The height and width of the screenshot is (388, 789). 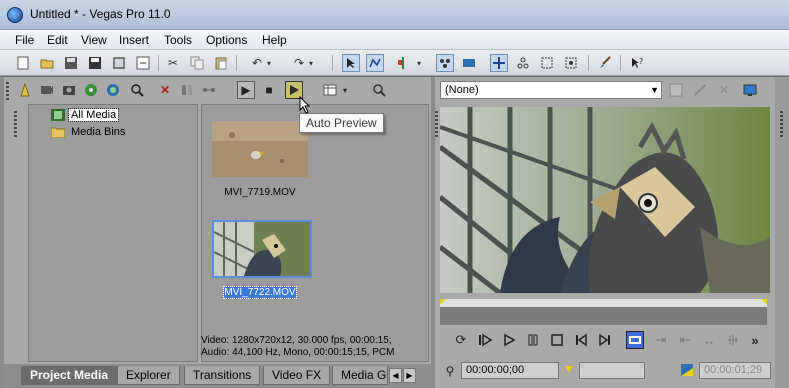 I want to click on new-project-icon, so click(x=23, y=63).